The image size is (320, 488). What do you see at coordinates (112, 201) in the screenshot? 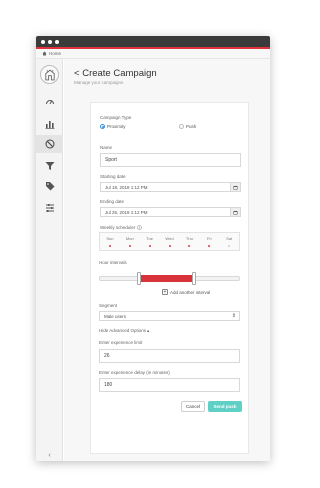
I see `end-date-label: Ending date` at bounding box center [112, 201].